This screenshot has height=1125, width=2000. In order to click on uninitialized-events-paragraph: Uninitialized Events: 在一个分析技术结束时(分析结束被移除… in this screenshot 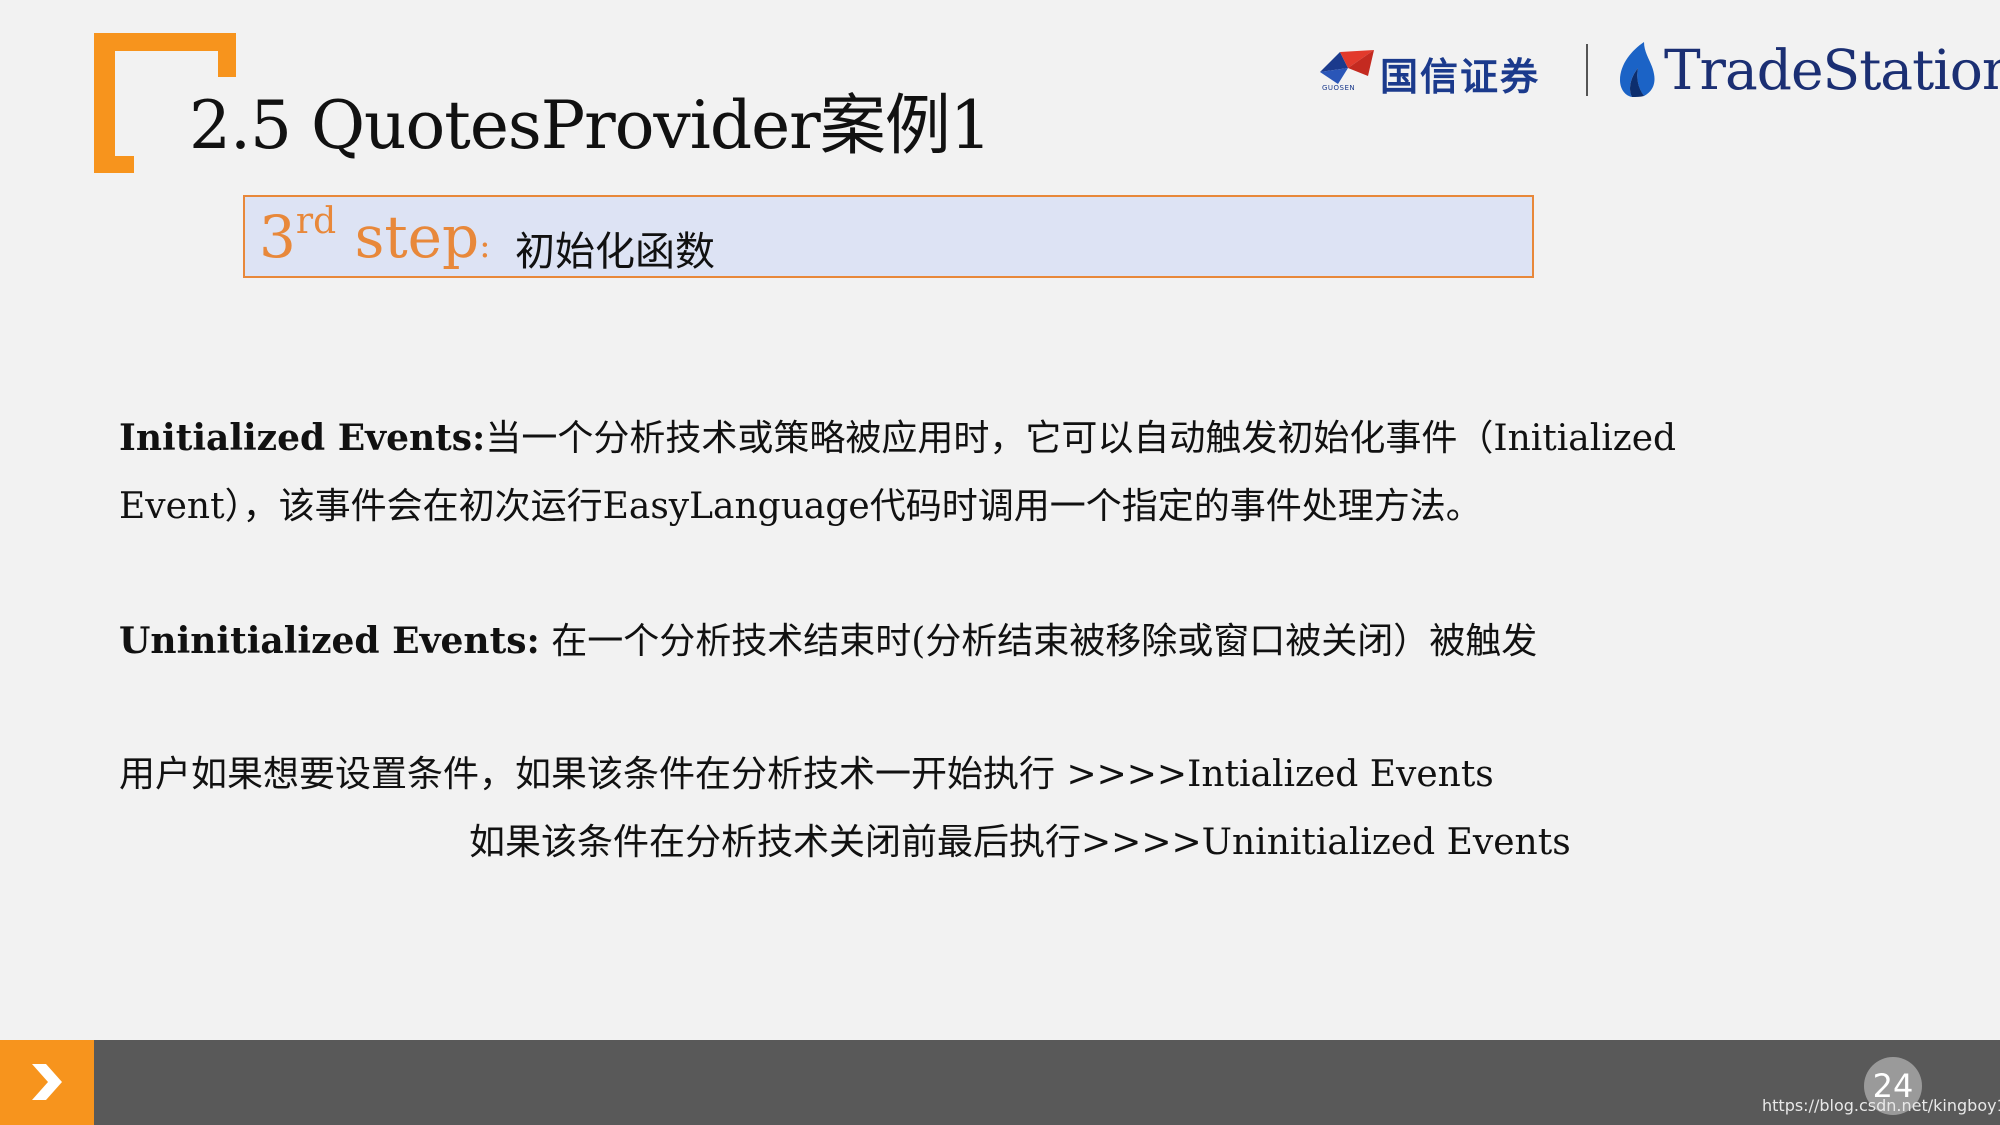, I will do `click(828, 641)`.